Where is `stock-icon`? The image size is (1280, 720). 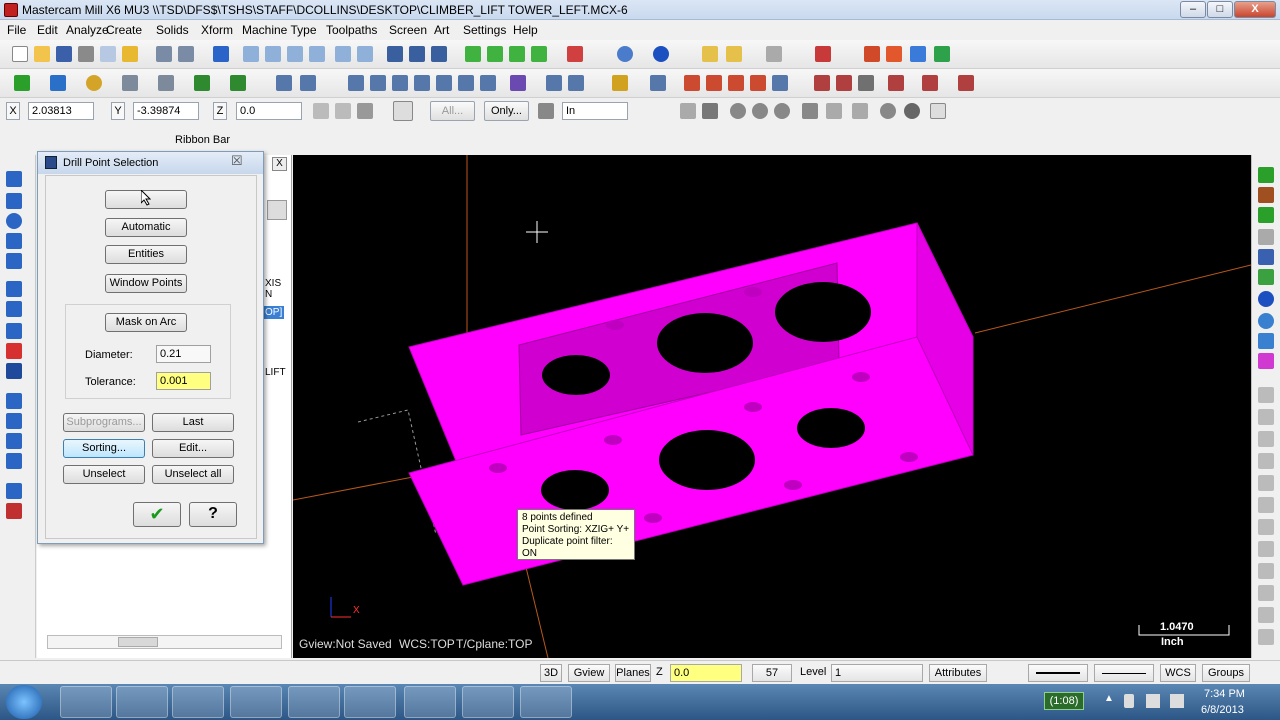 stock-icon is located at coordinates (780, 83).